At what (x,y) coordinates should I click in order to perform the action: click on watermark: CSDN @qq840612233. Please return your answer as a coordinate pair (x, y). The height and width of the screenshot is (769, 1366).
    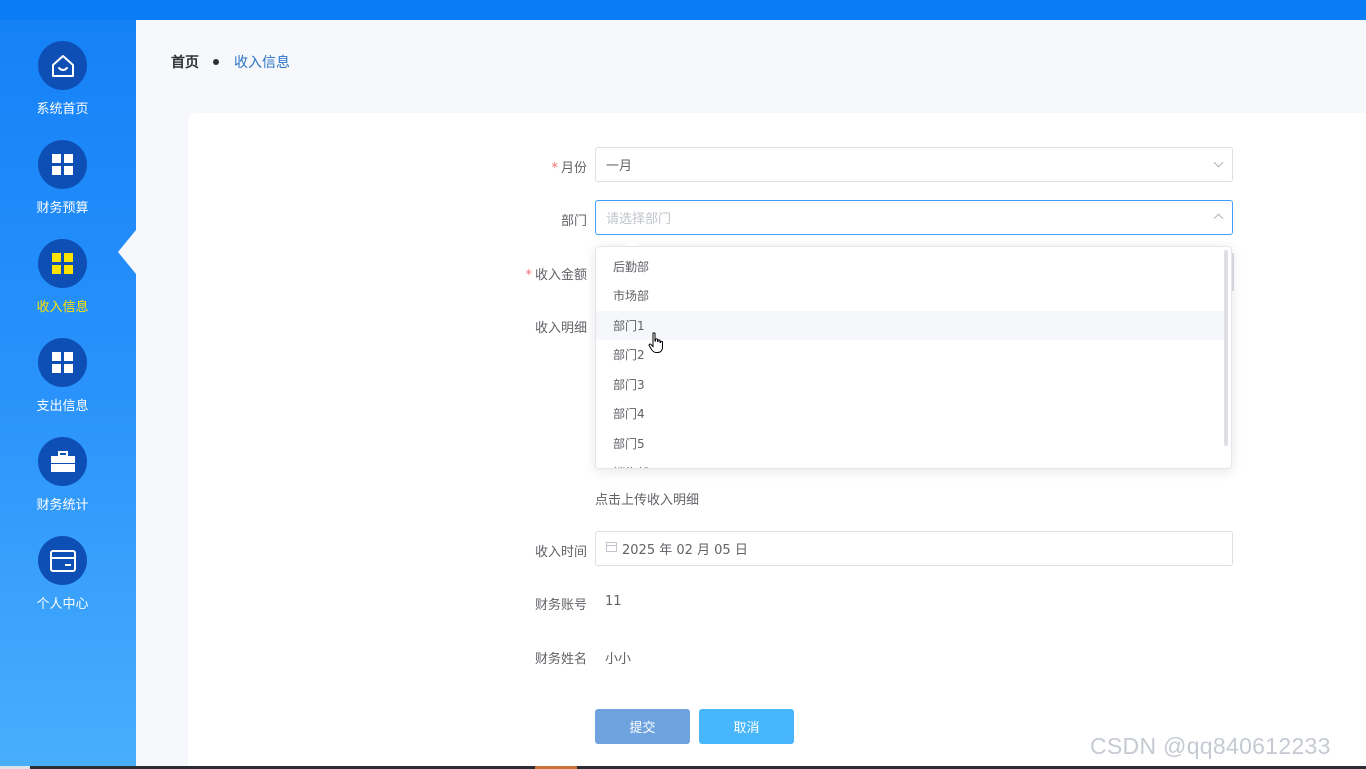
    Looking at the image, I should click on (1210, 746).